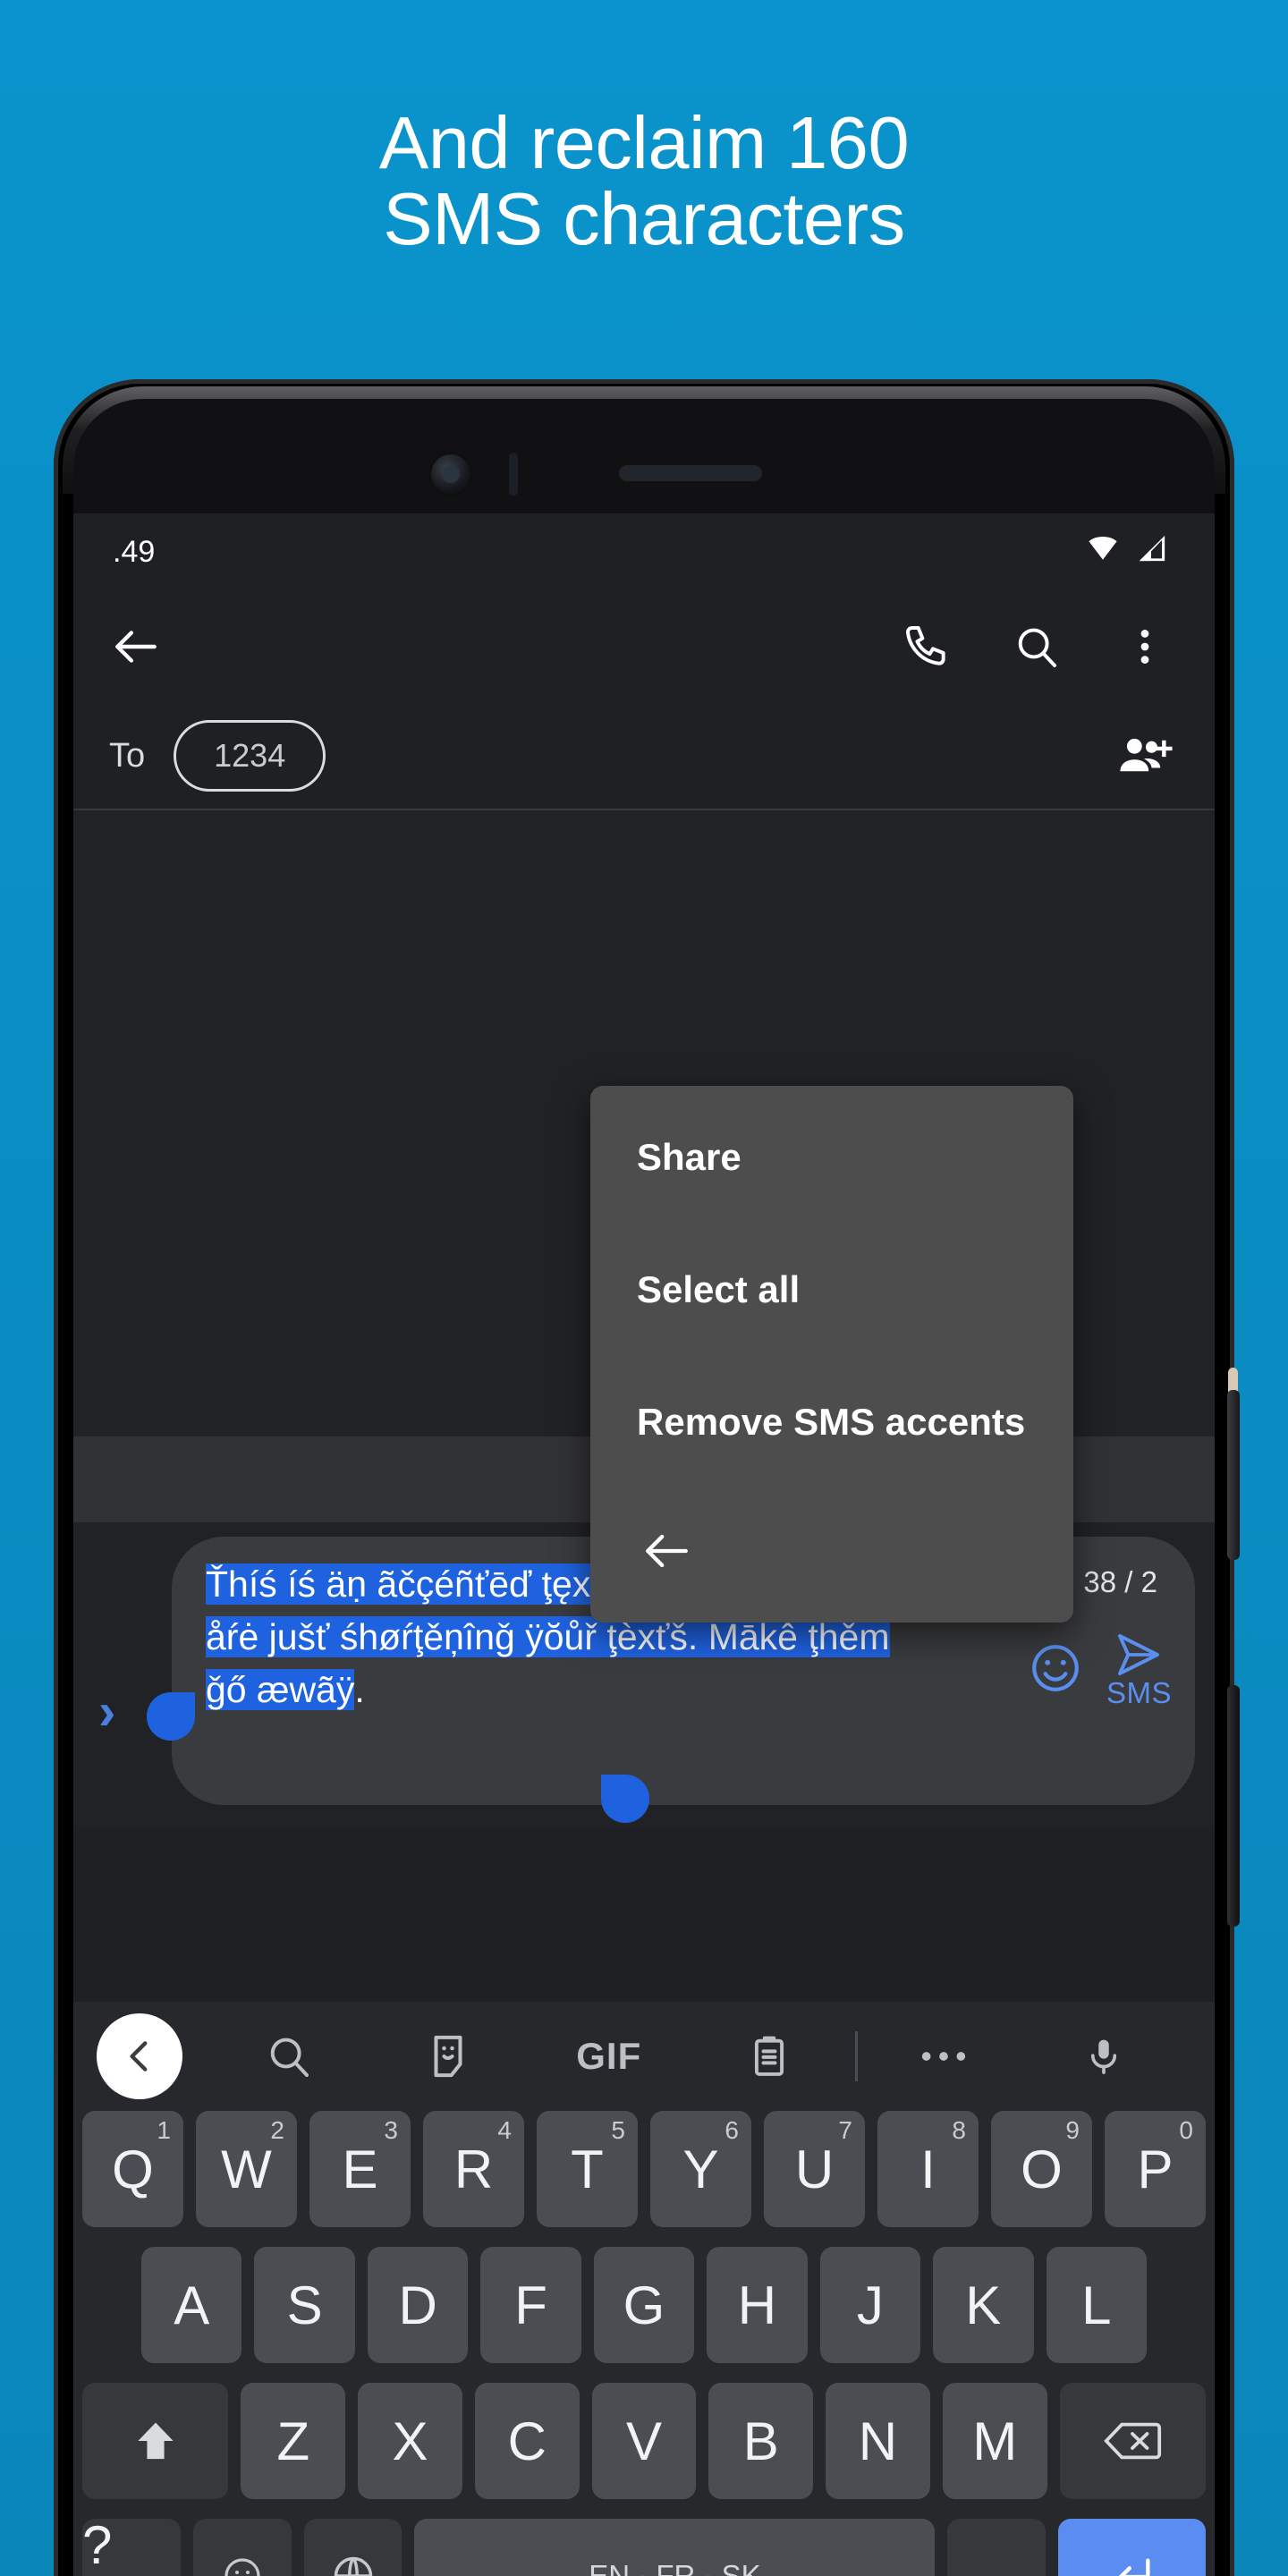 This screenshot has width=1288, height=2576. I want to click on key-label: O, so click(1042, 2169).